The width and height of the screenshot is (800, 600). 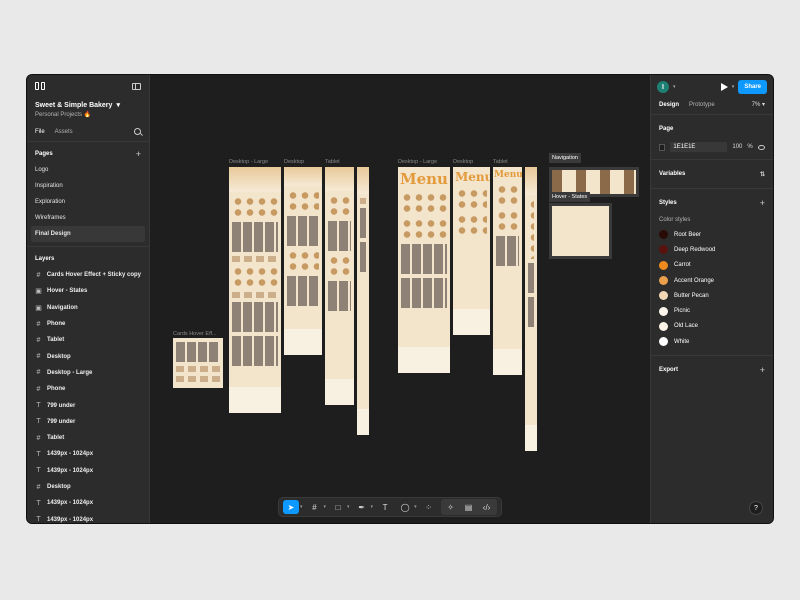 I want to click on frame-cards-hover, so click(x=198, y=363).